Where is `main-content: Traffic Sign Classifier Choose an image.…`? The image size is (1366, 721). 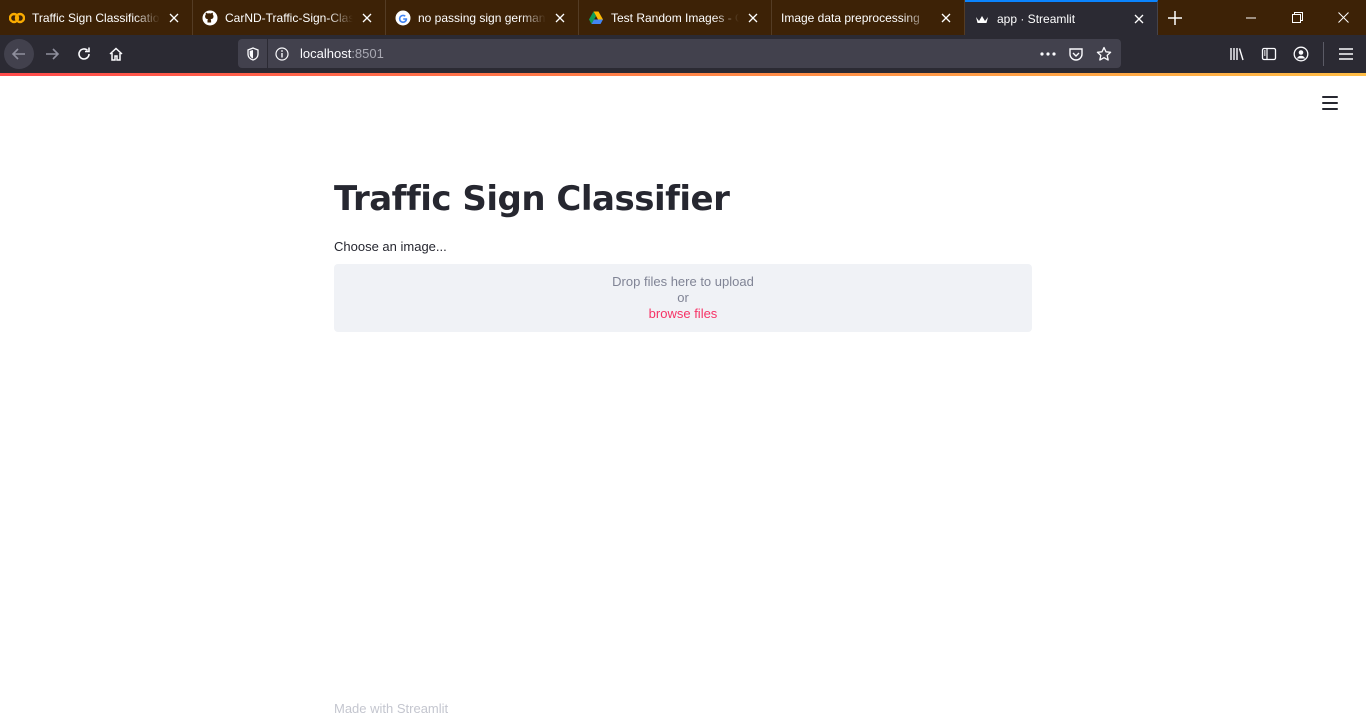
main-content: Traffic Sign Classifier Choose an image.… is located at coordinates (683, 254).